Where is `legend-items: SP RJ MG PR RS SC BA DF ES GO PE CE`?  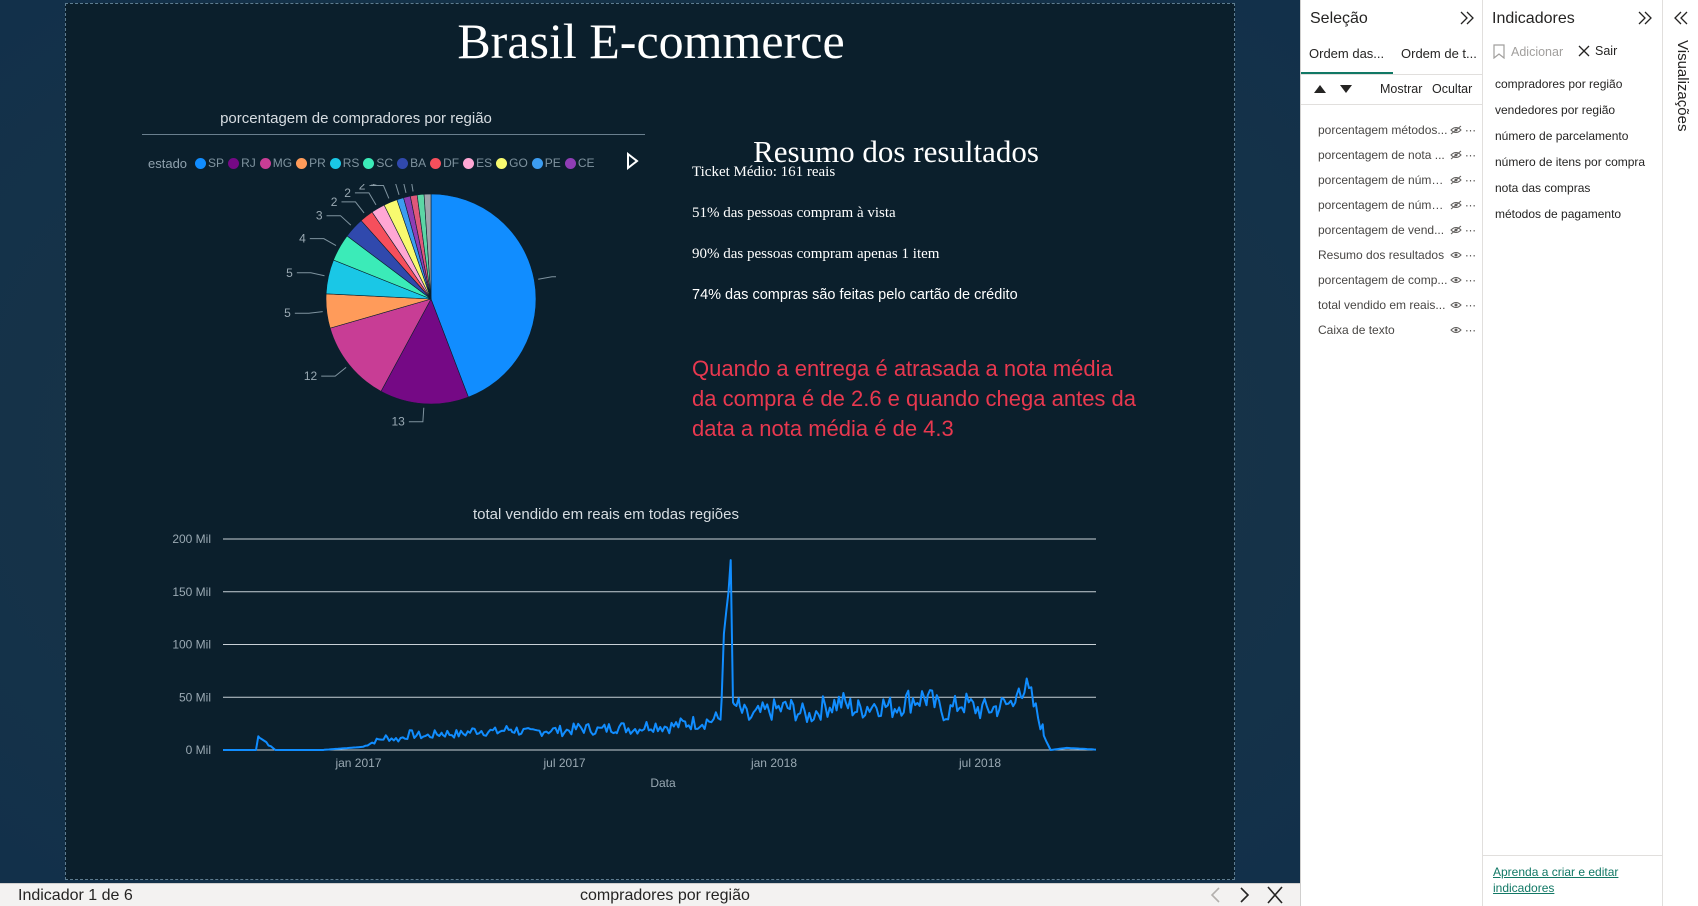
legend-items: SP RJ MG PR RS SC BA DF ES GO PE CE is located at coordinates (396, 163).